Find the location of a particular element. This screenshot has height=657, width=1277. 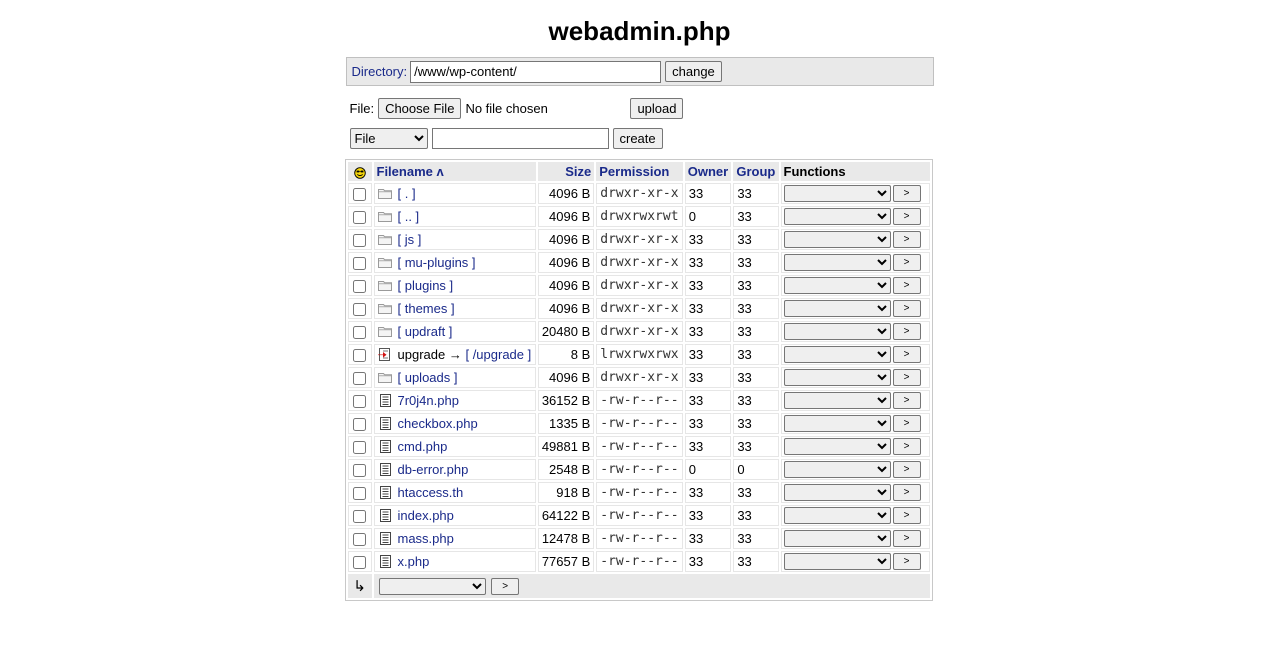

owner-header: Owner is located at coordinates (708, 171).